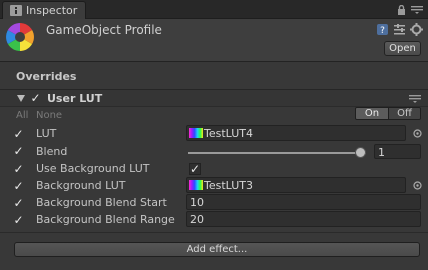 The height and width of the screenshot is (270, 428). Describe the element at coordinates (197, 202) in the screenshot. I see `bg-blend-start-value: 10` at that location.